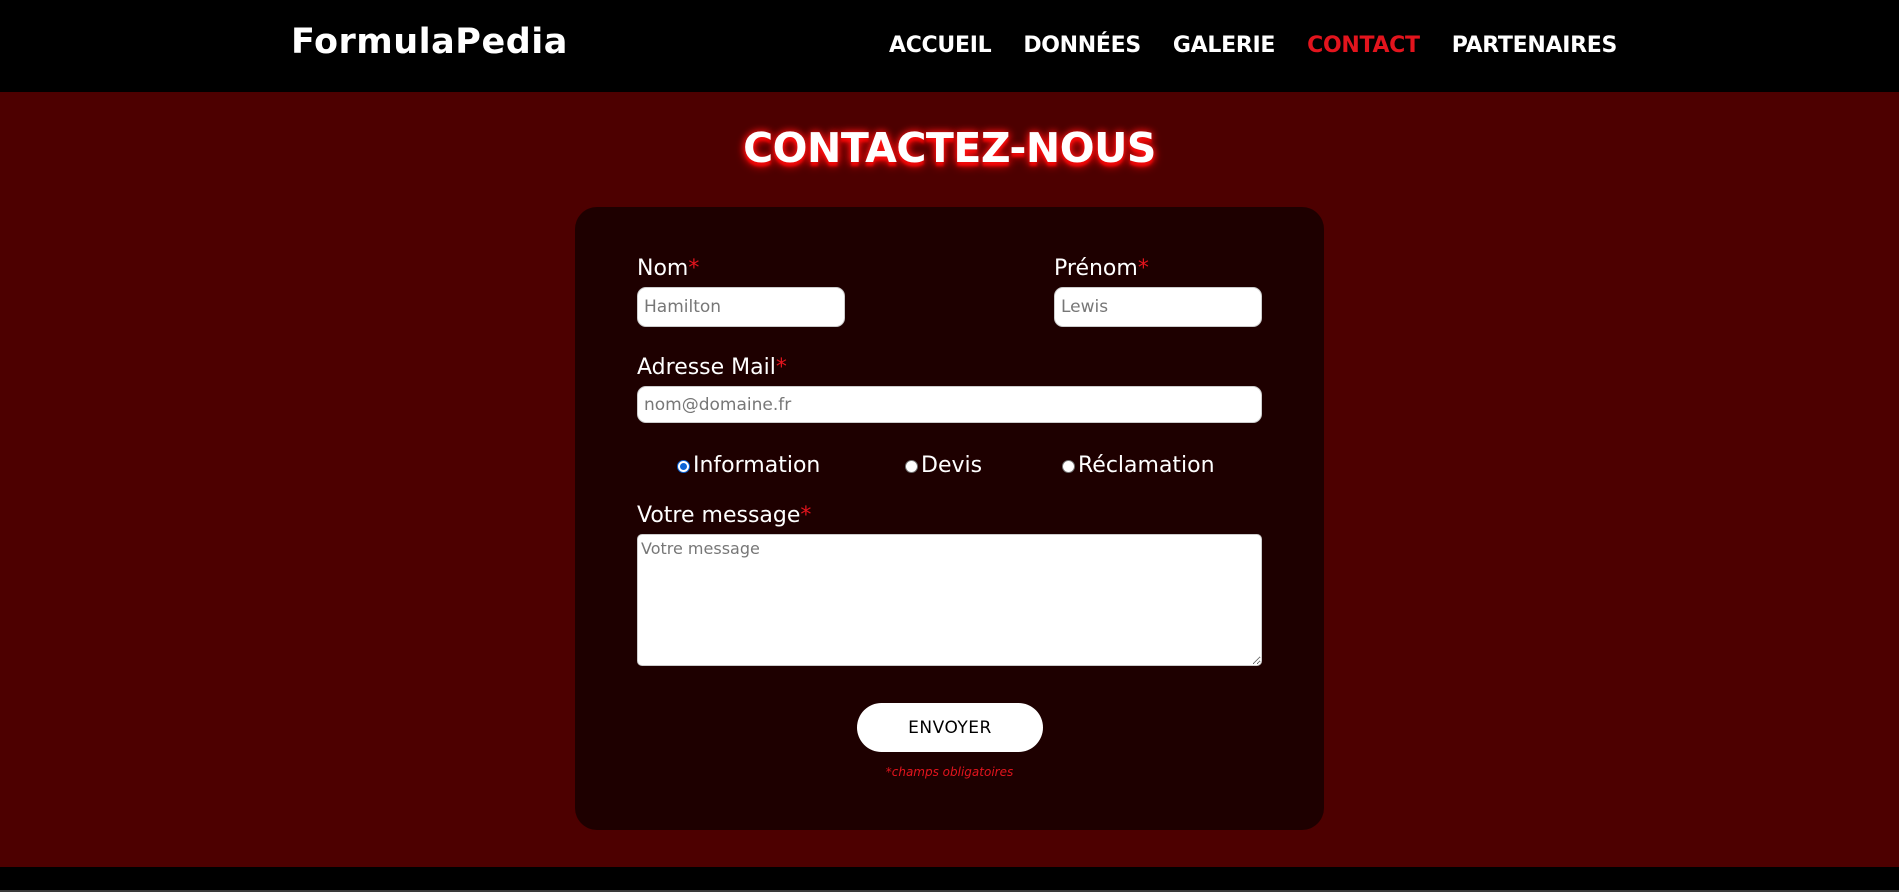 The width and height of the screenshot is (1899, 892). I want to click on submit-button: ENVOYER, so click(950, 727).